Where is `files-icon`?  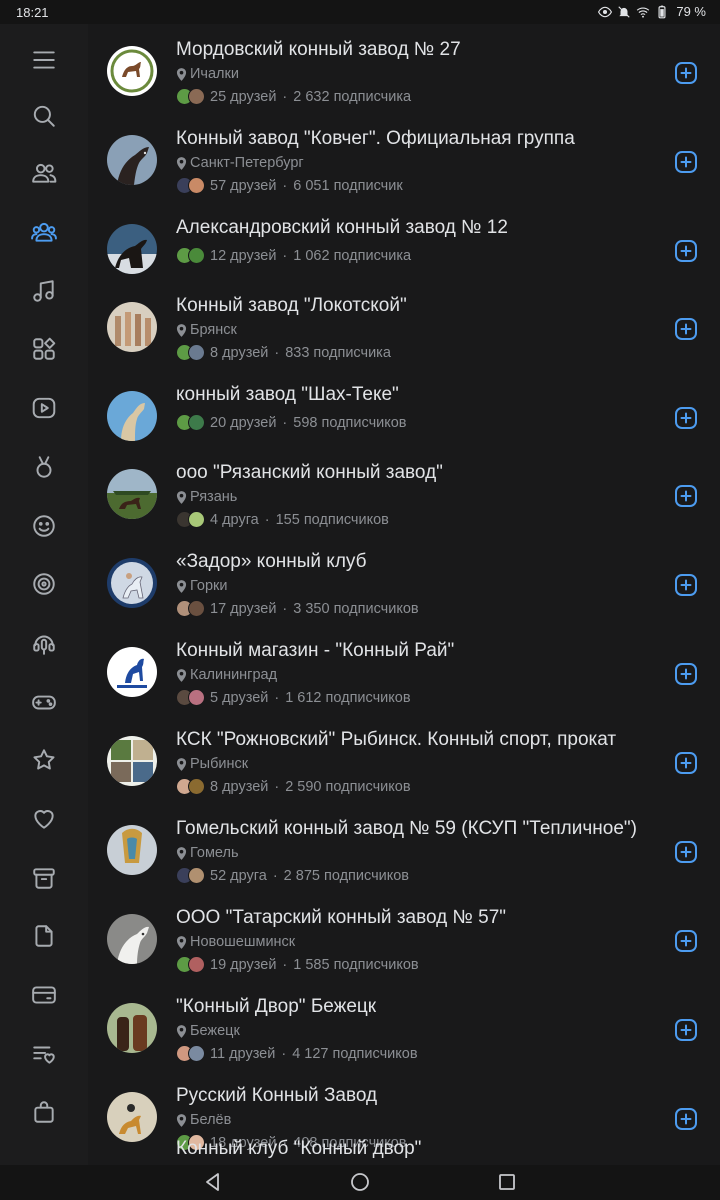 files-icon is located at coordinates (44, 936).